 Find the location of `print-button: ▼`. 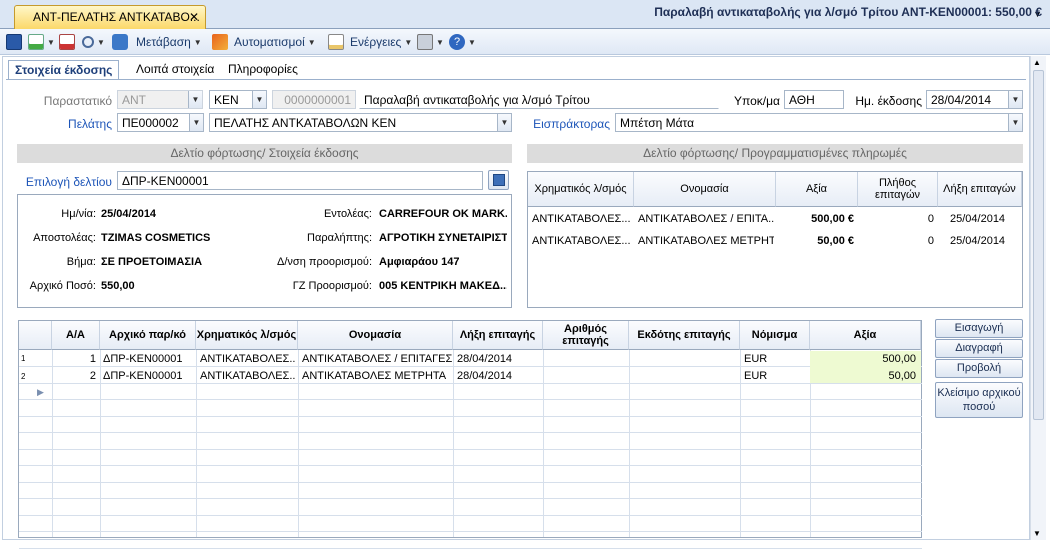

print-button: ▼ is located at coordinates (430, 42).